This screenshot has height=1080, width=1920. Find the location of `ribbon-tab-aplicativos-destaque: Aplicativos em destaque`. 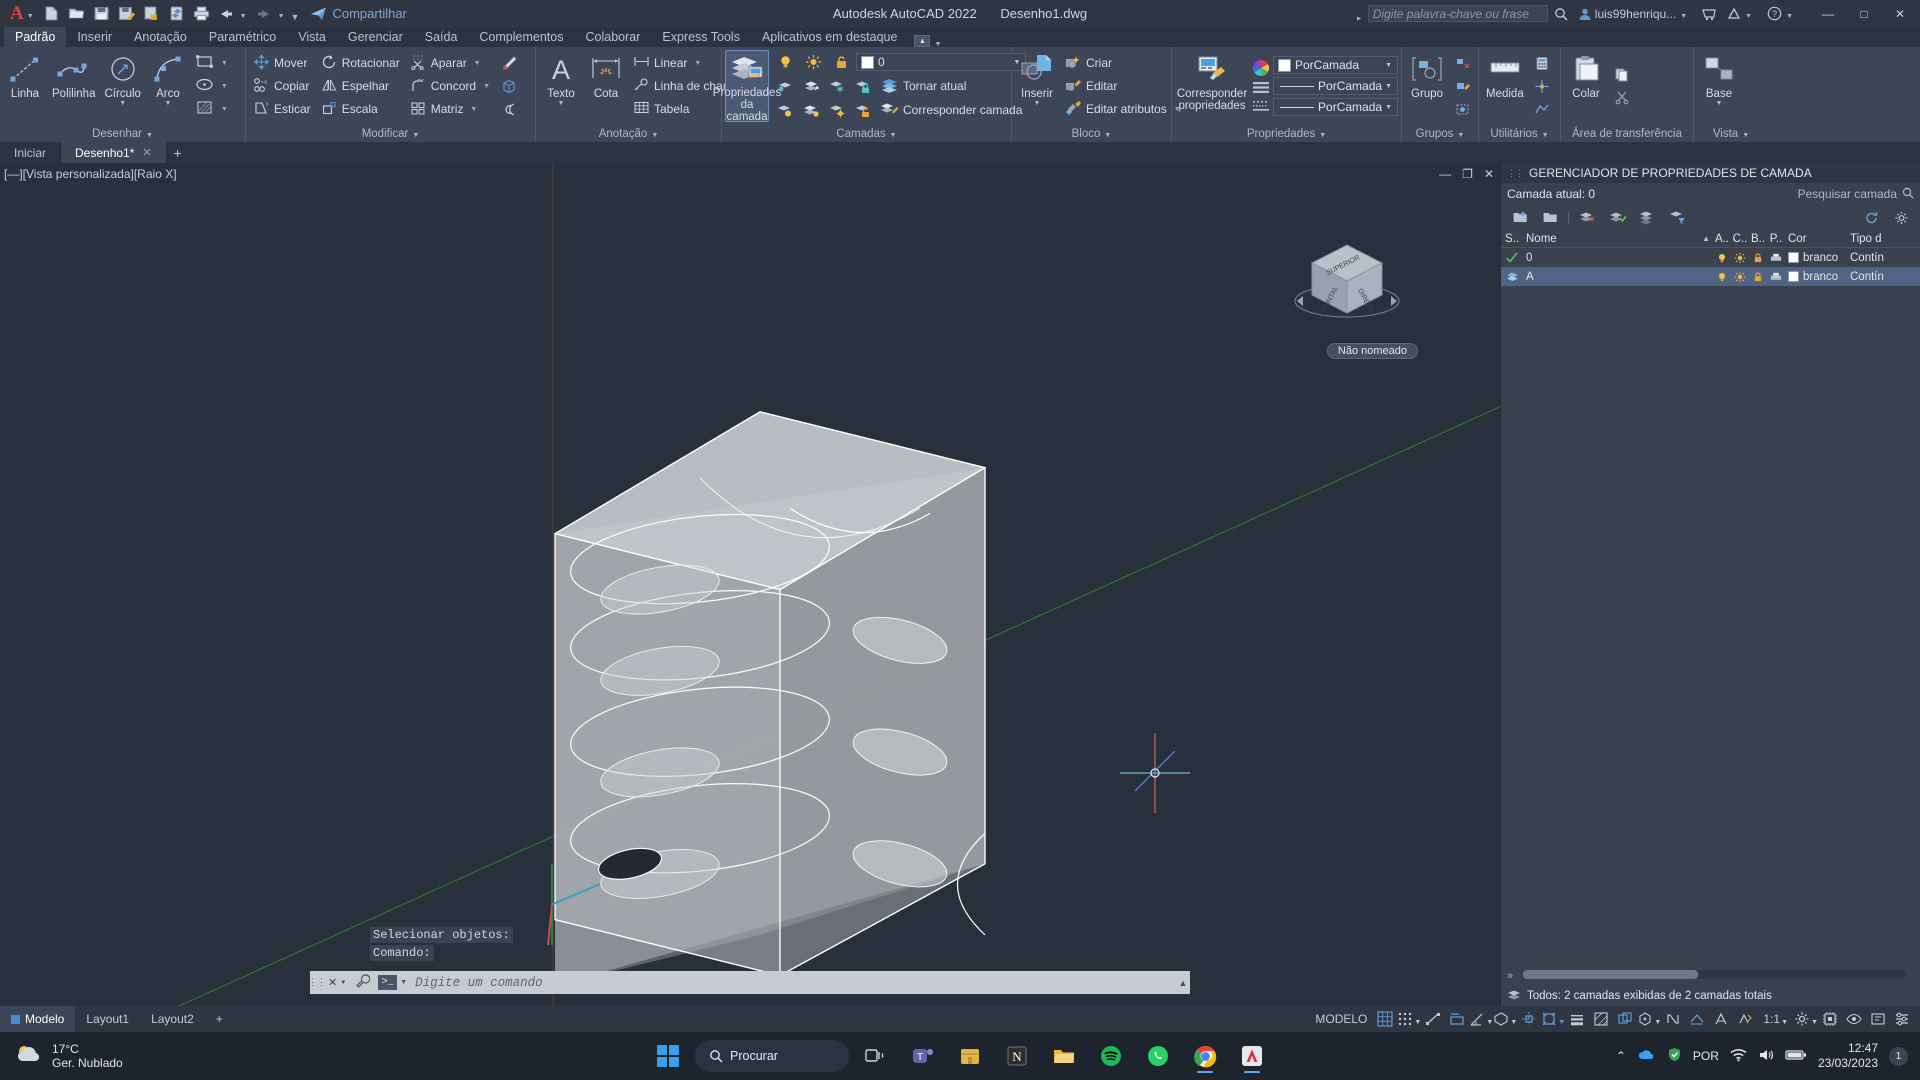

ribbon-tab-aplicativos-destaque: Aplicativos em destaque is located at coordinates (830, 37).